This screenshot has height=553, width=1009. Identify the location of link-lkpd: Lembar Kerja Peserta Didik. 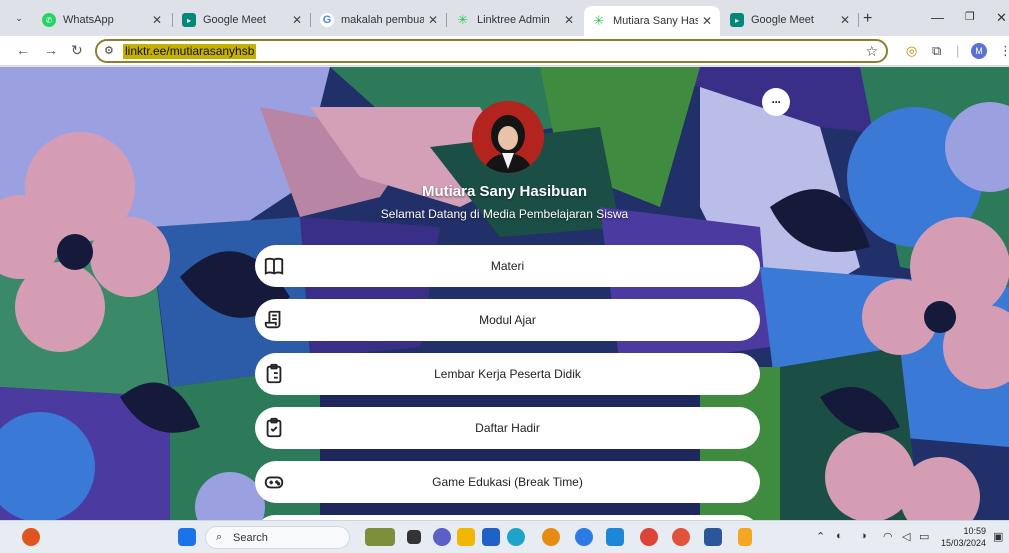
(507, 374).